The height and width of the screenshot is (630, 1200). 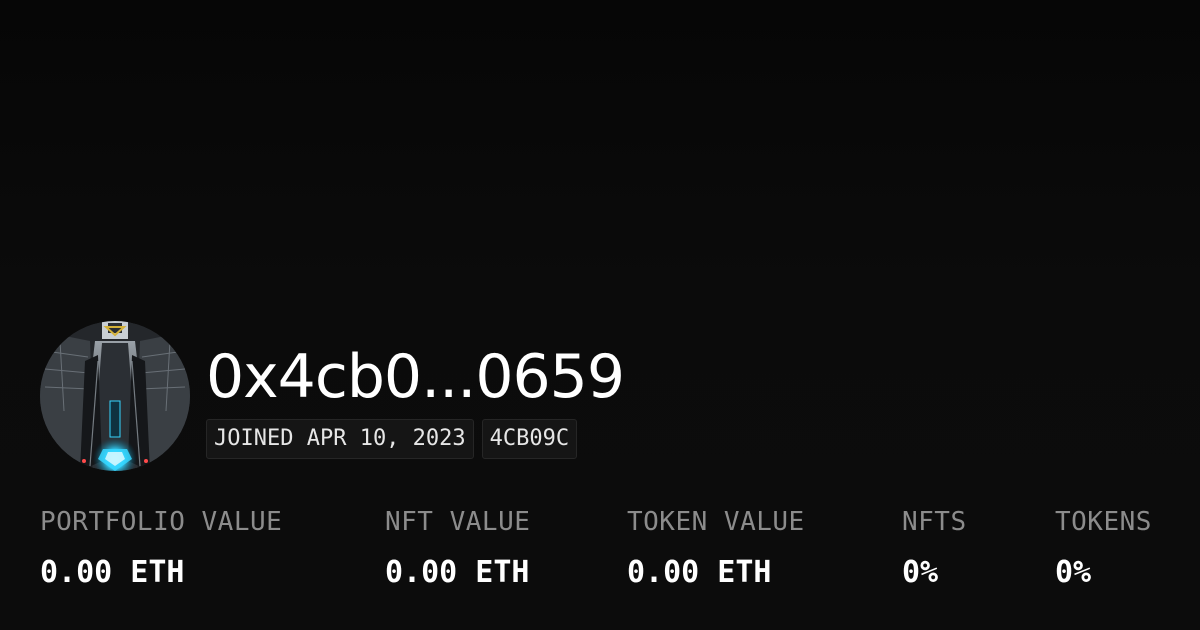 What do you see at coordinates (161, 522) in the screenshot?
I see `stat-label: PORTFOLIO VALUE` at bounding box center [161, 522].